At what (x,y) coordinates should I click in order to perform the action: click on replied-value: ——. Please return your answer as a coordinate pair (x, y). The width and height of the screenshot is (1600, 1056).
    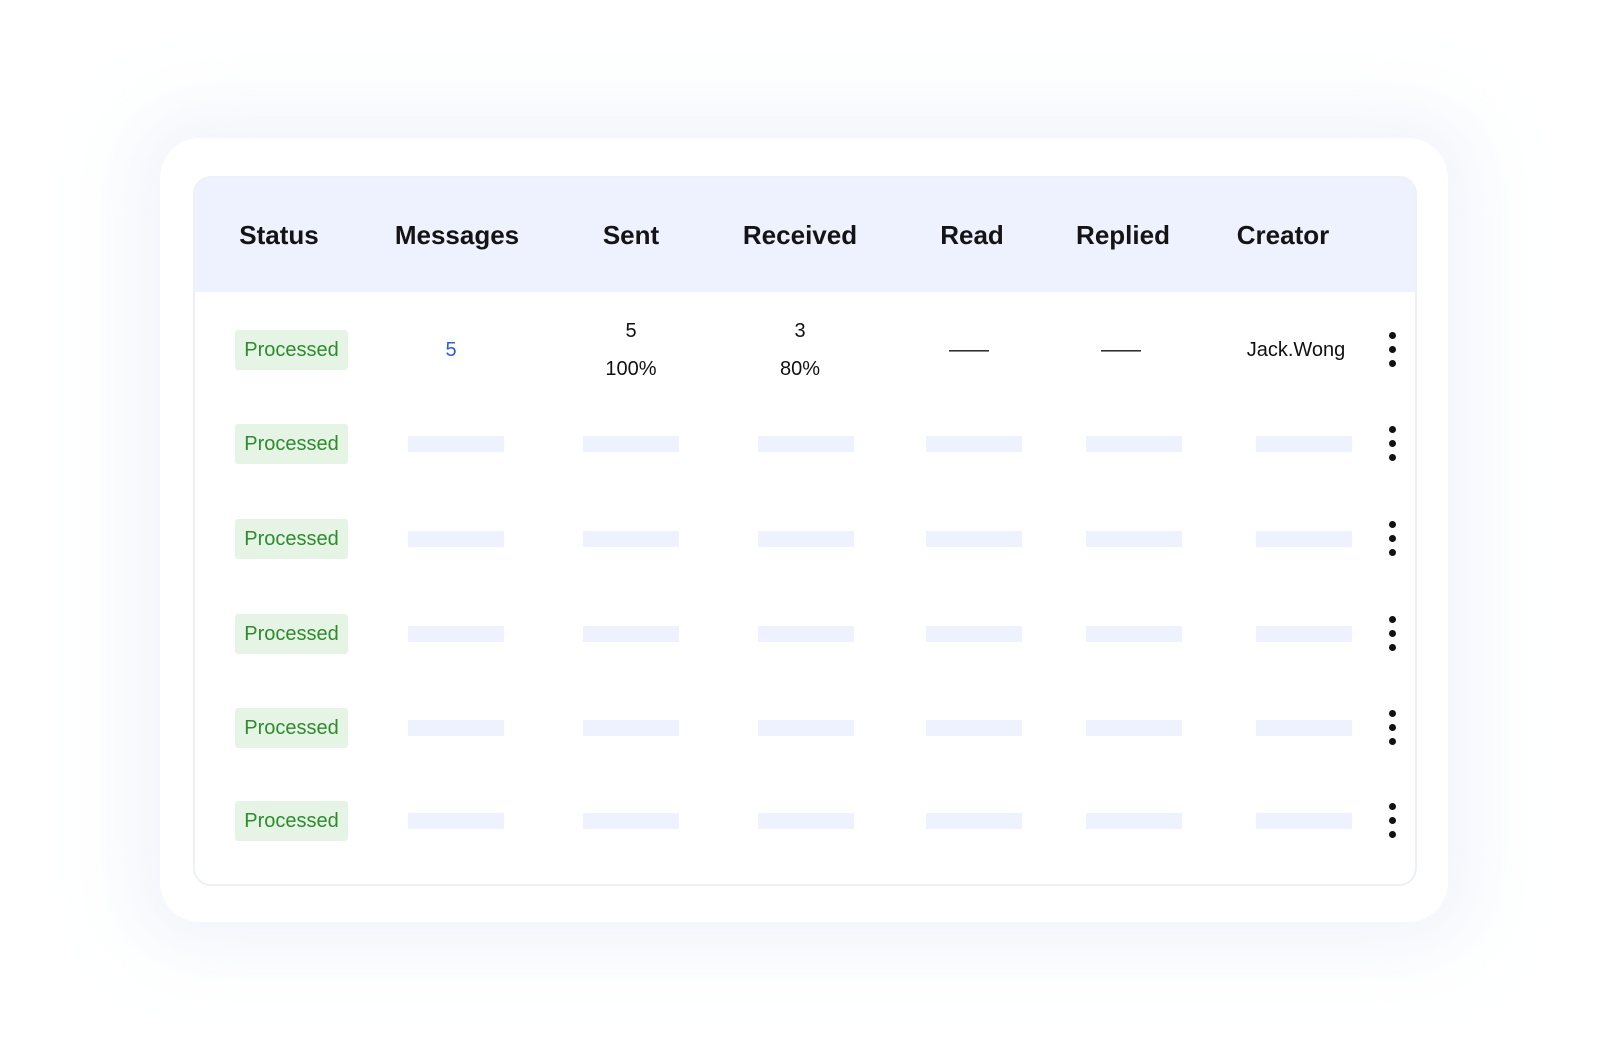
    Looking at the image, I should click on (1121, 350).